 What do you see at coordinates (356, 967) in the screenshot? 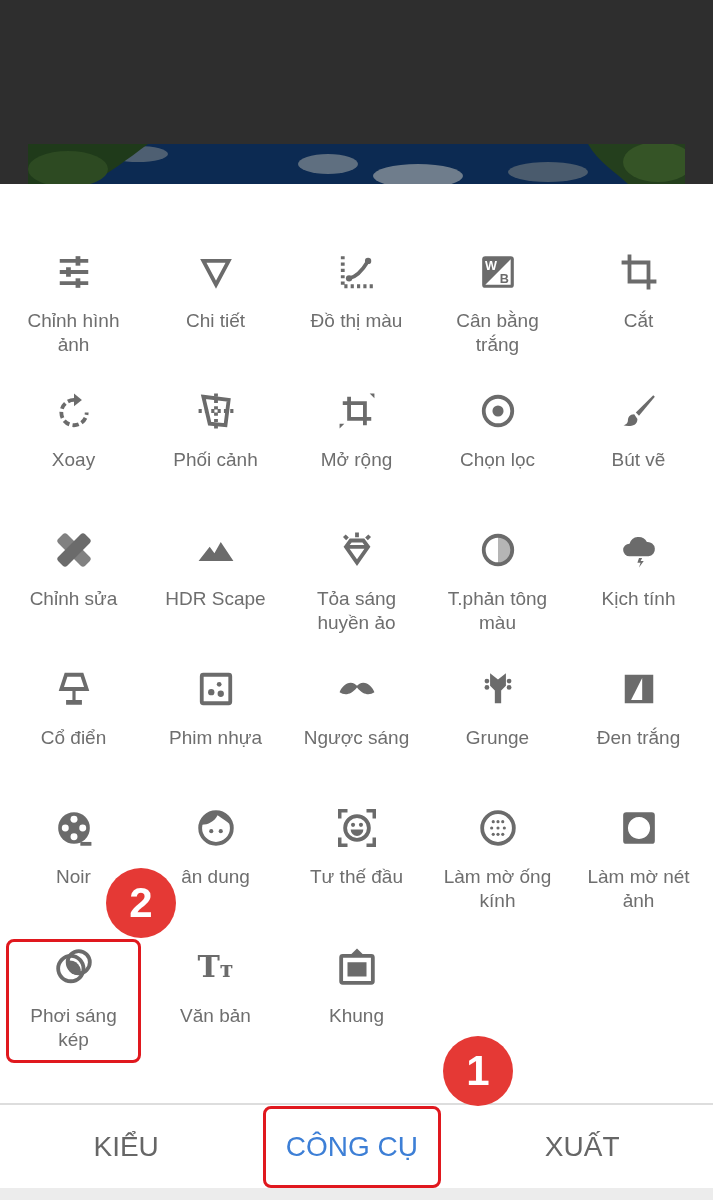
I see `frame-icon` at bounding box center [356, 967].